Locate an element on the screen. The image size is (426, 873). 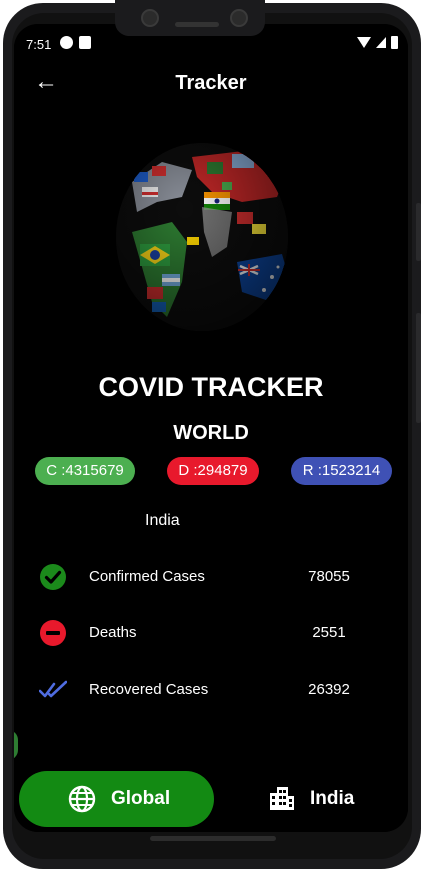
recovered-value: 26392 is located at coordinates (329, 689).